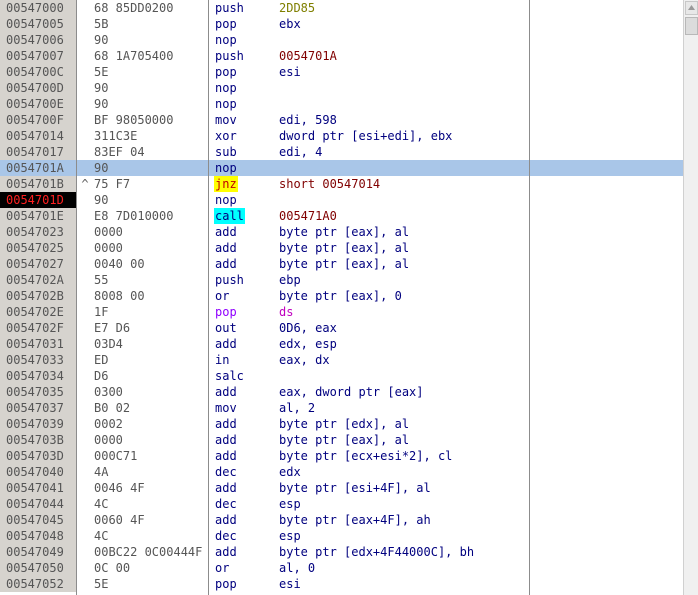 This screenshot has height=595, width=698. Describe the element at coordinates (151, 216) in the screenshot. I see `hex-dump-cell: E8 7D010000` at that location.